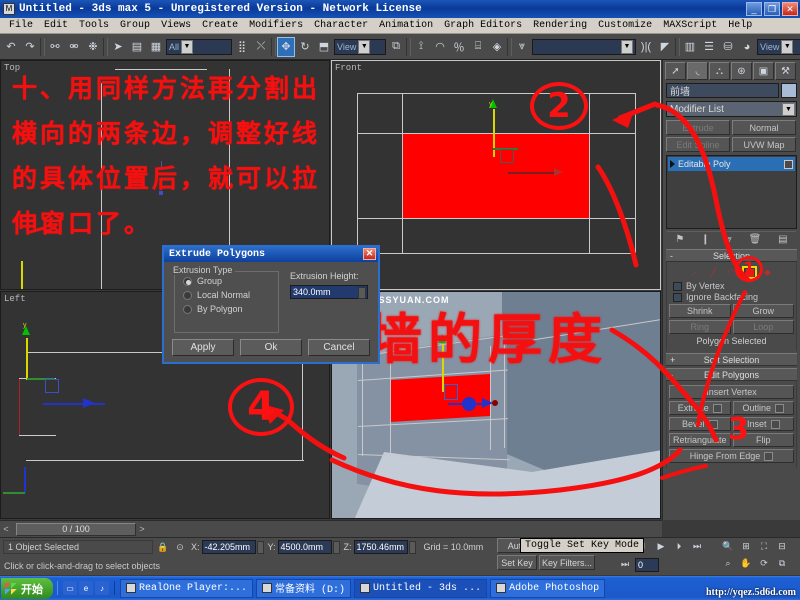 This screenshot has width=800, height=600. I want to click on min-max-toggle-icon: ⧉, so click(782, 563).